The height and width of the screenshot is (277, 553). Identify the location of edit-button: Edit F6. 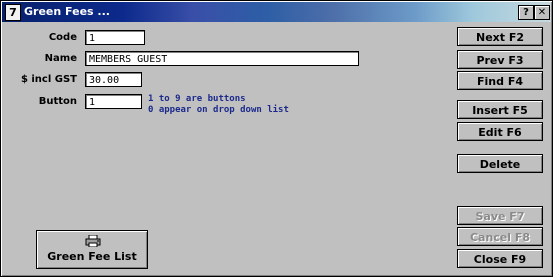
(500, 131).